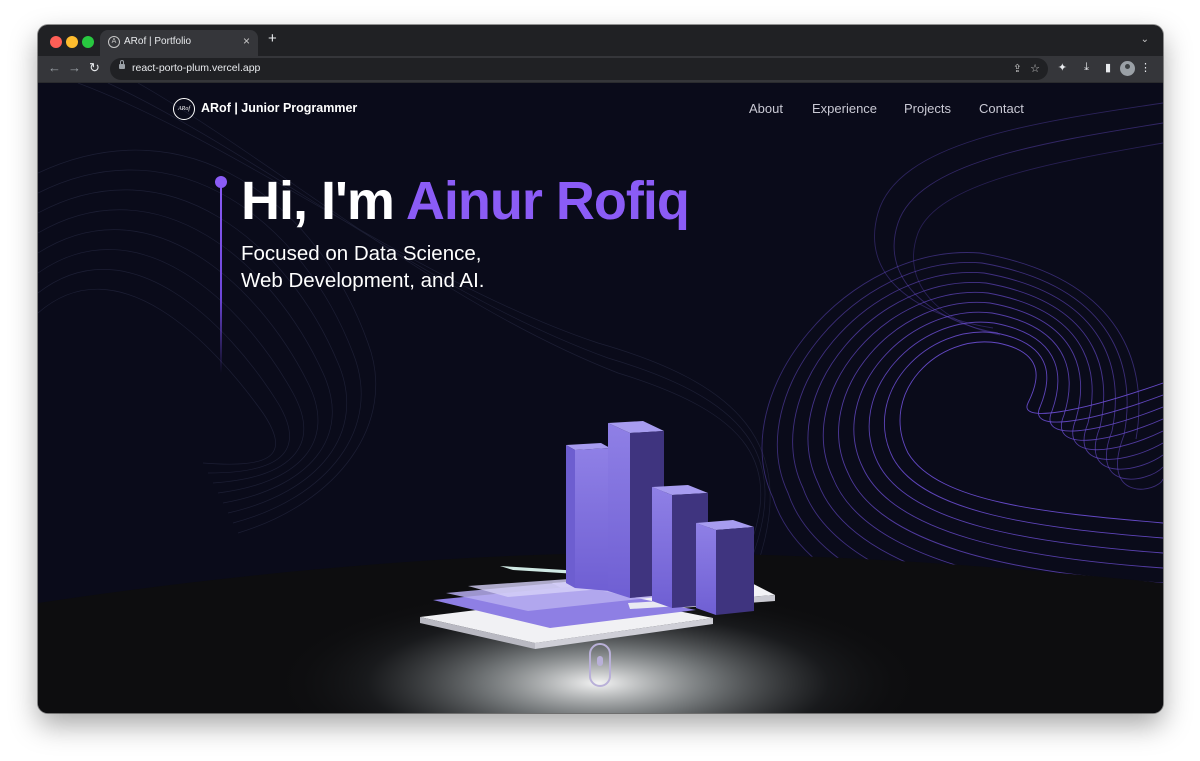 Image resolution: width=1200 pixels, height=761 pixels. I want to click on side-panel-icon: ▮, so click(1108, 67).